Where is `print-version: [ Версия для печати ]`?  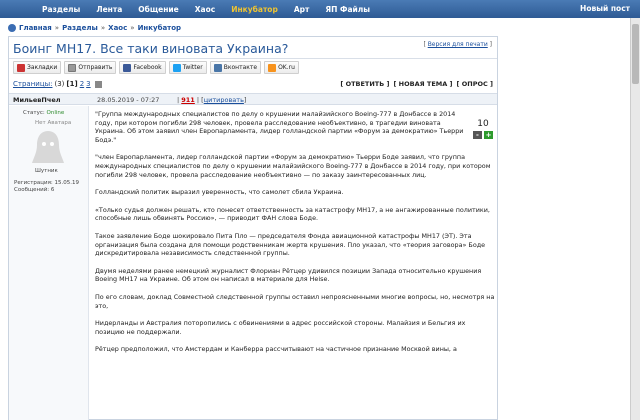
print-version: [ Версия для печати ] is located at coordinates (457, 44).